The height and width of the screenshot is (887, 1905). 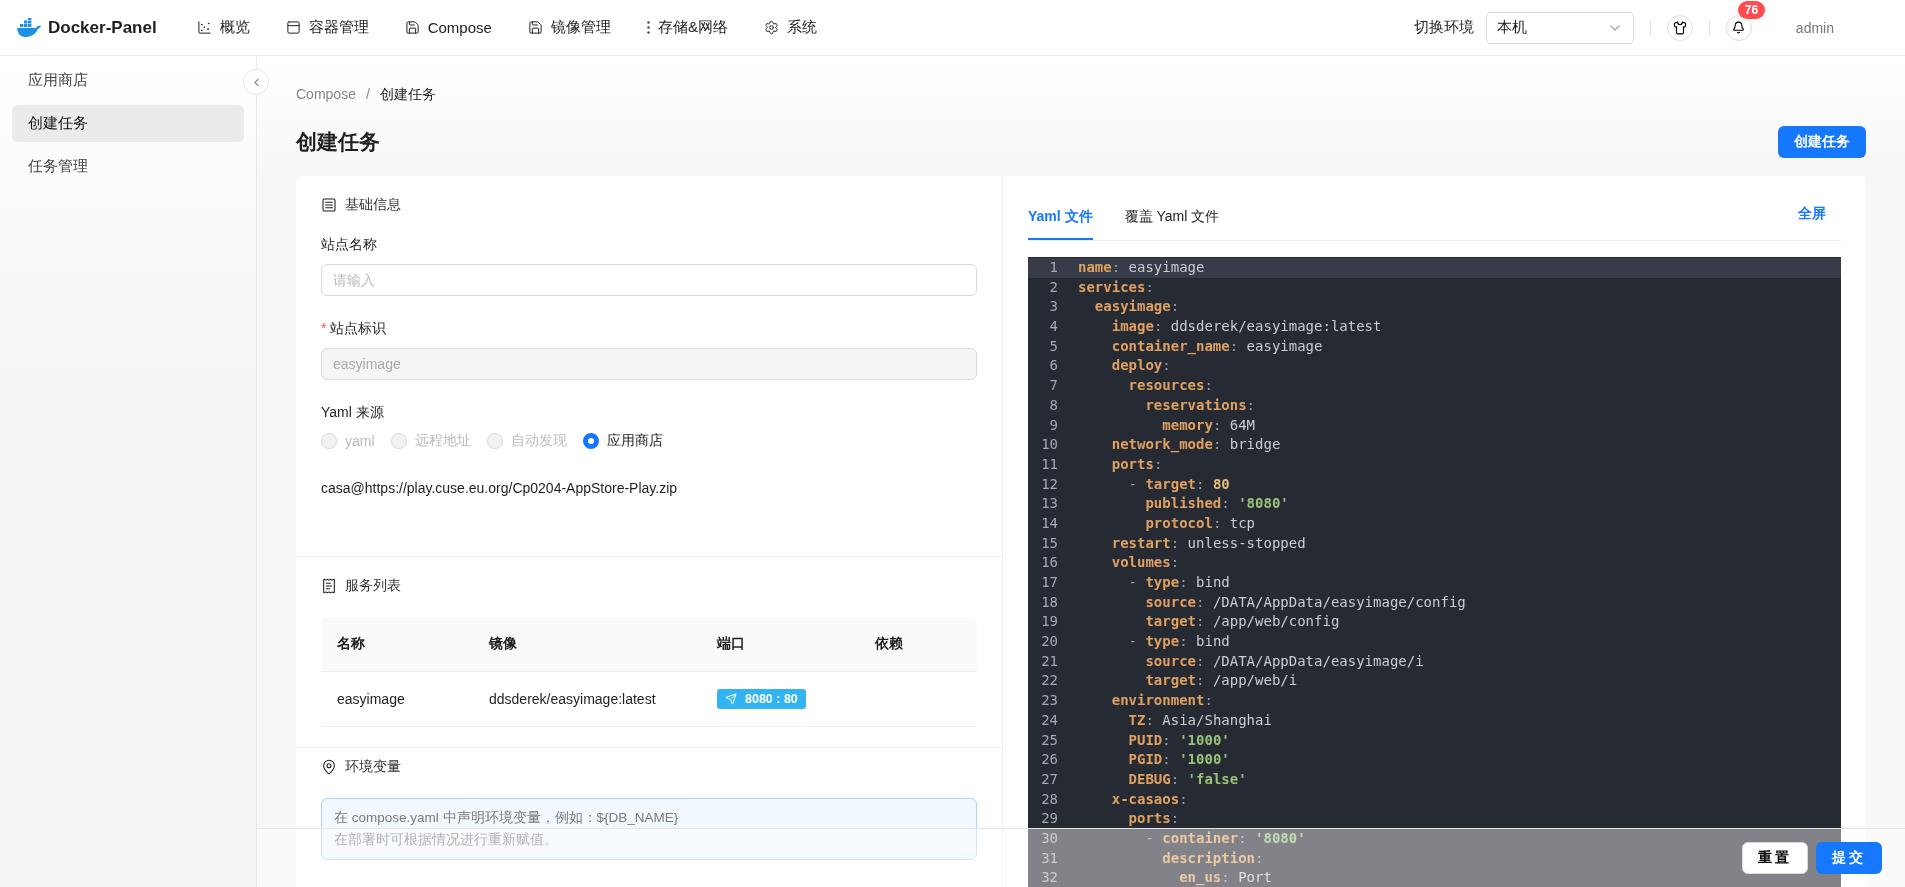 I want to click on bell-icon, so click(x=1739, y=27).